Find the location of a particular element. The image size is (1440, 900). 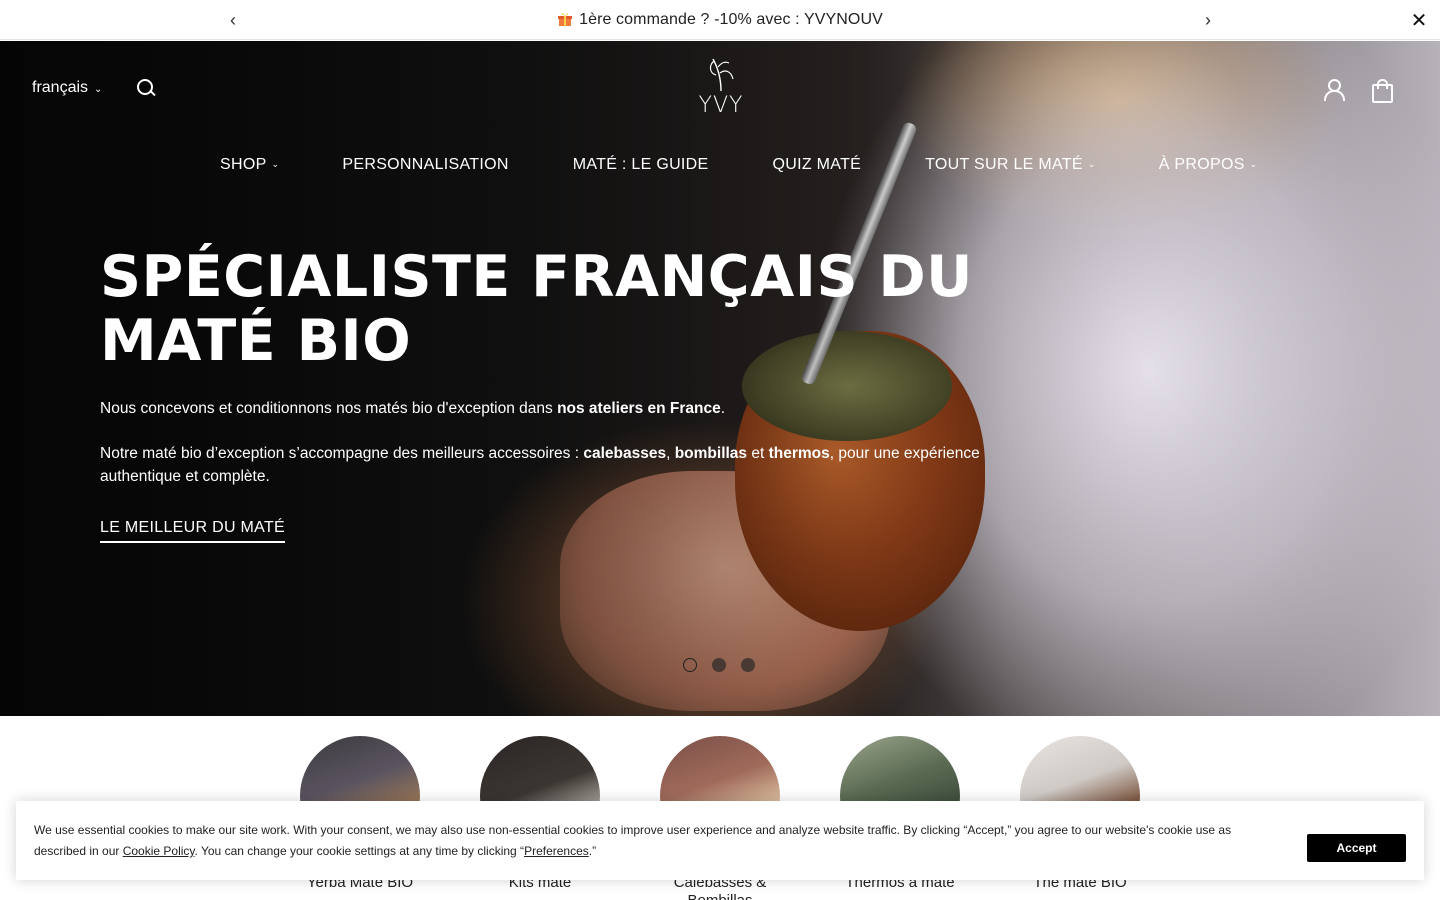

announcement-text: 1ère commande ? -10% avec : YVYNOUV is located at coordinates (731, 19).